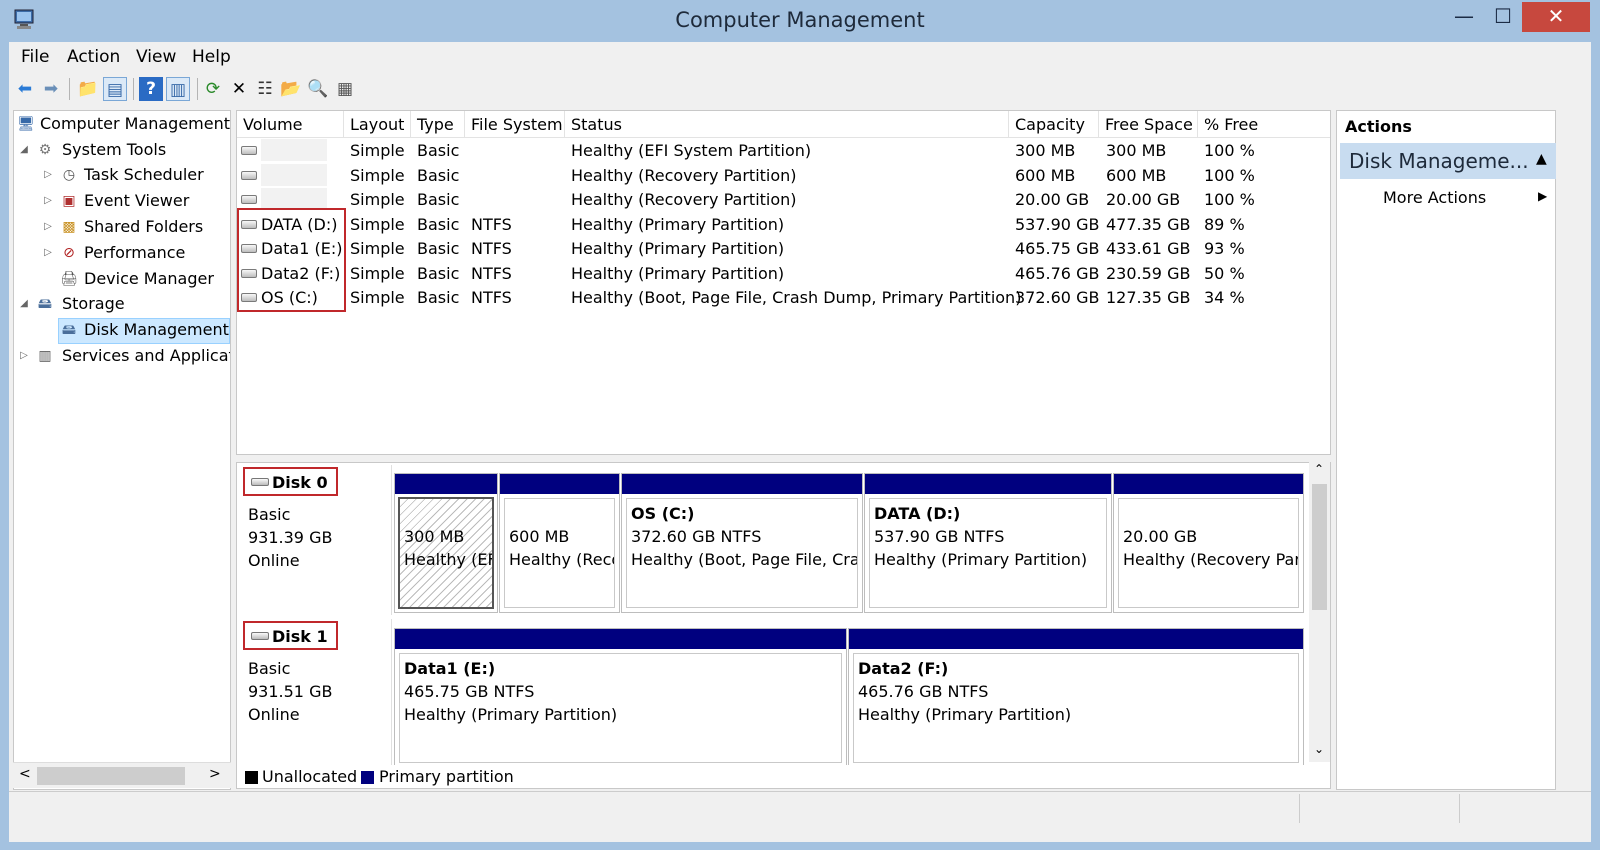 This screenshot has height=850, width=1600. What do you see at coordinates (178, 89) in the screenshot?
I see `show-action-pane-icon: ▥` at bounding box center [178, 89].